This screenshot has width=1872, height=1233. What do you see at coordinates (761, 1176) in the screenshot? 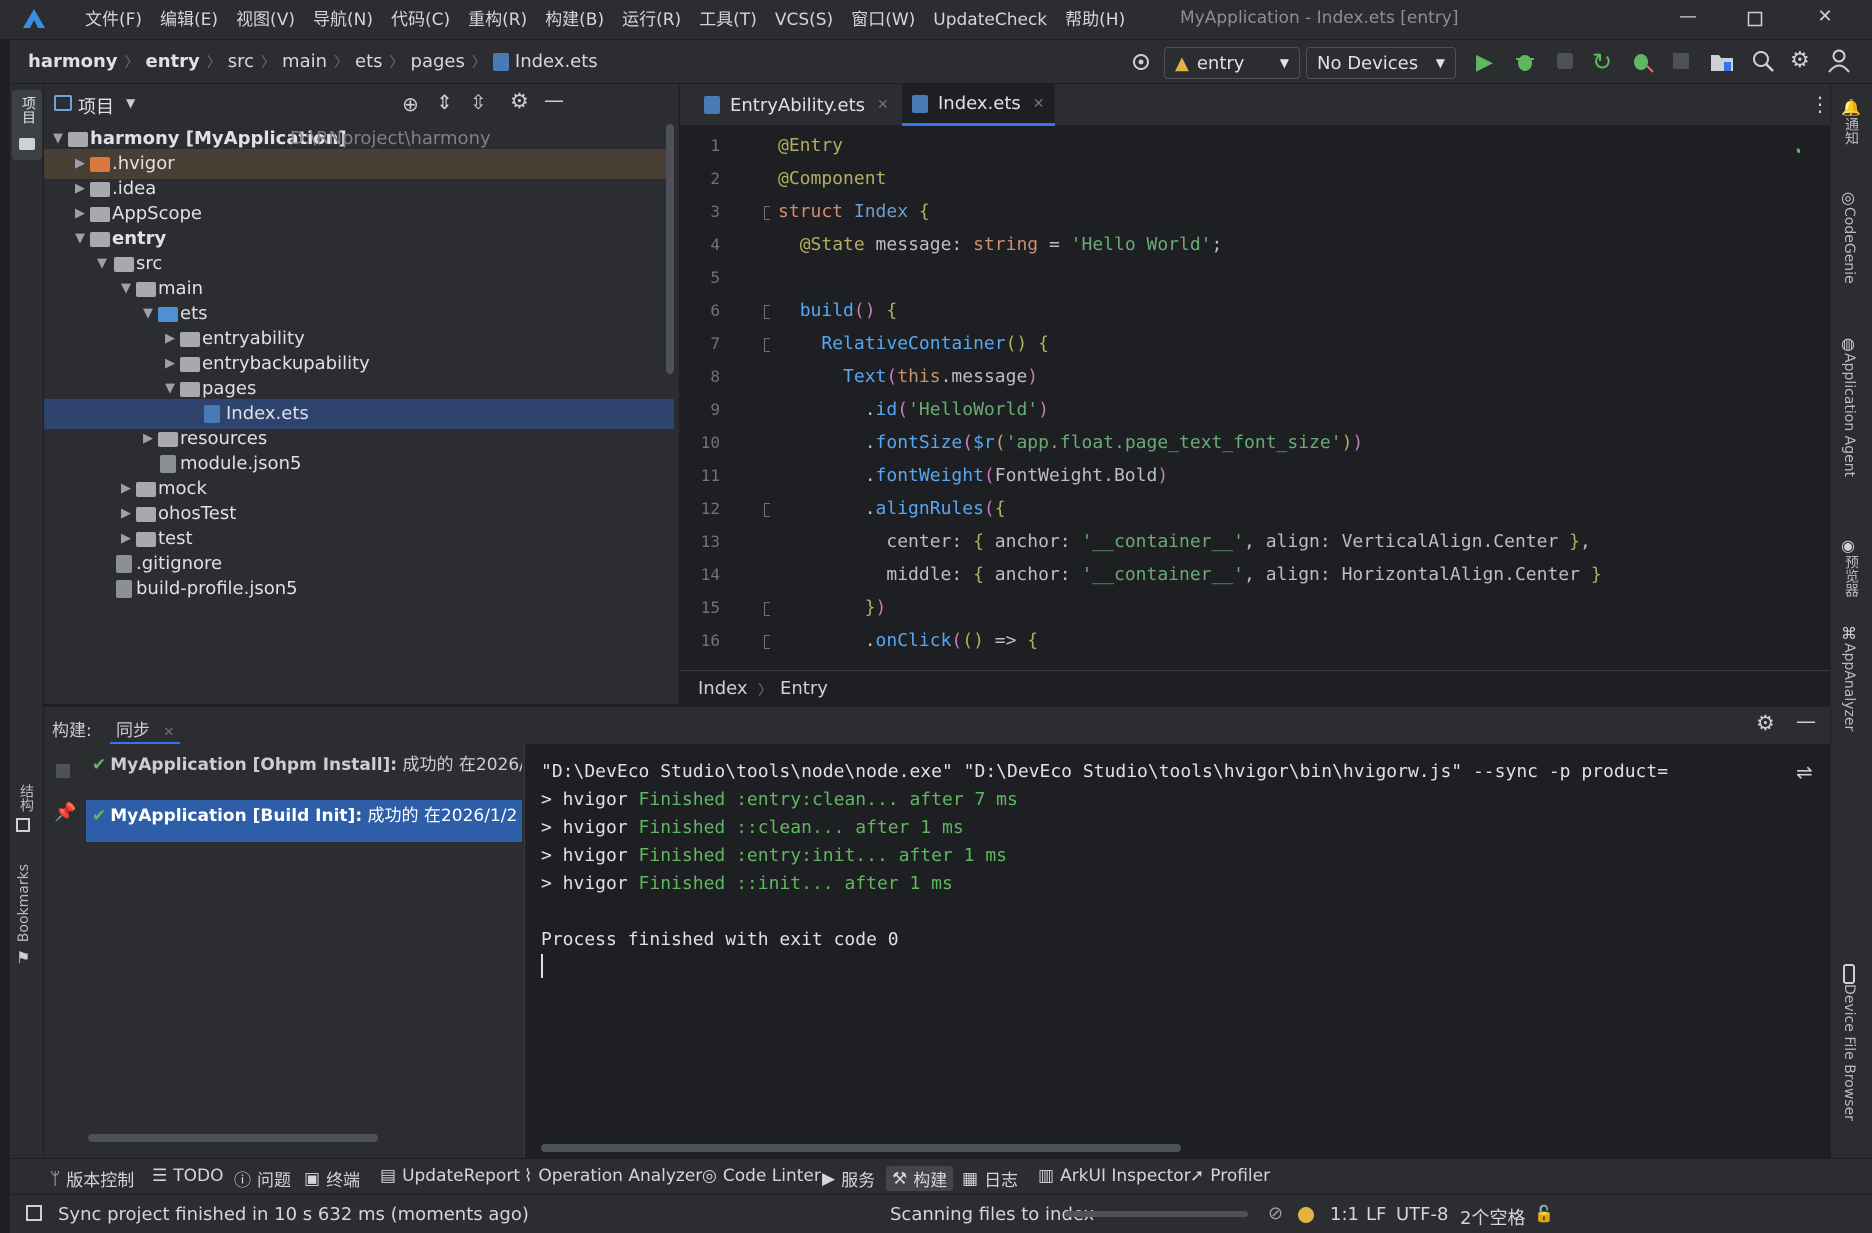
I see `tool-code-linter: ◎ Code Linter` at bounding box center [761, 1176].